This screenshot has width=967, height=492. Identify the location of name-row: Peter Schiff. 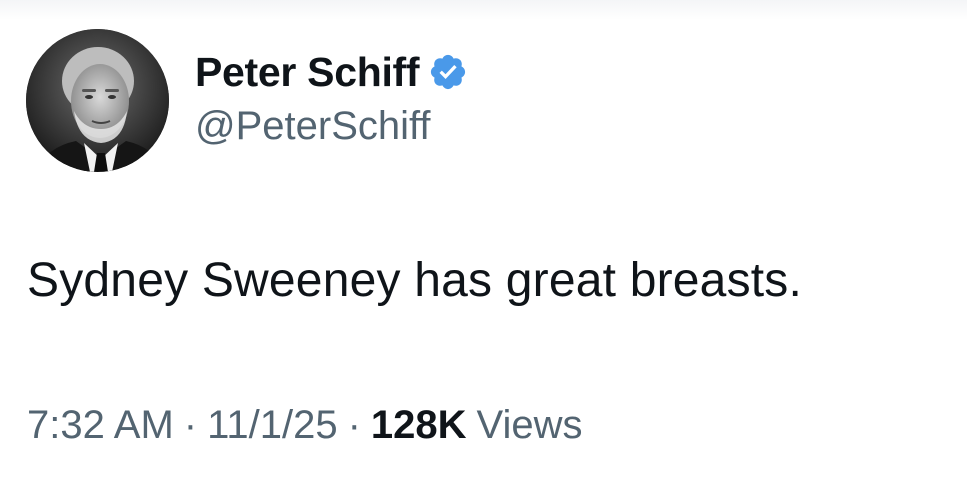
(331, 72).